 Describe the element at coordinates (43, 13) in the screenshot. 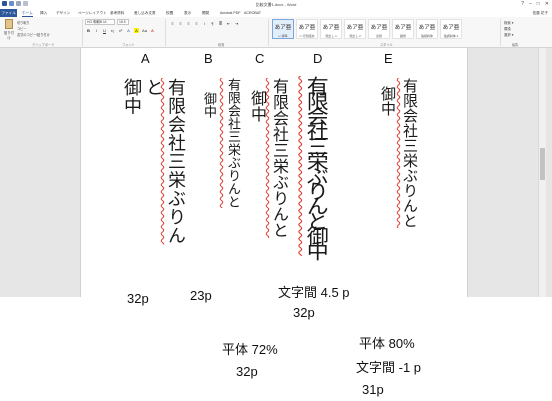

I see `tab-insert: 挿入` at that location.